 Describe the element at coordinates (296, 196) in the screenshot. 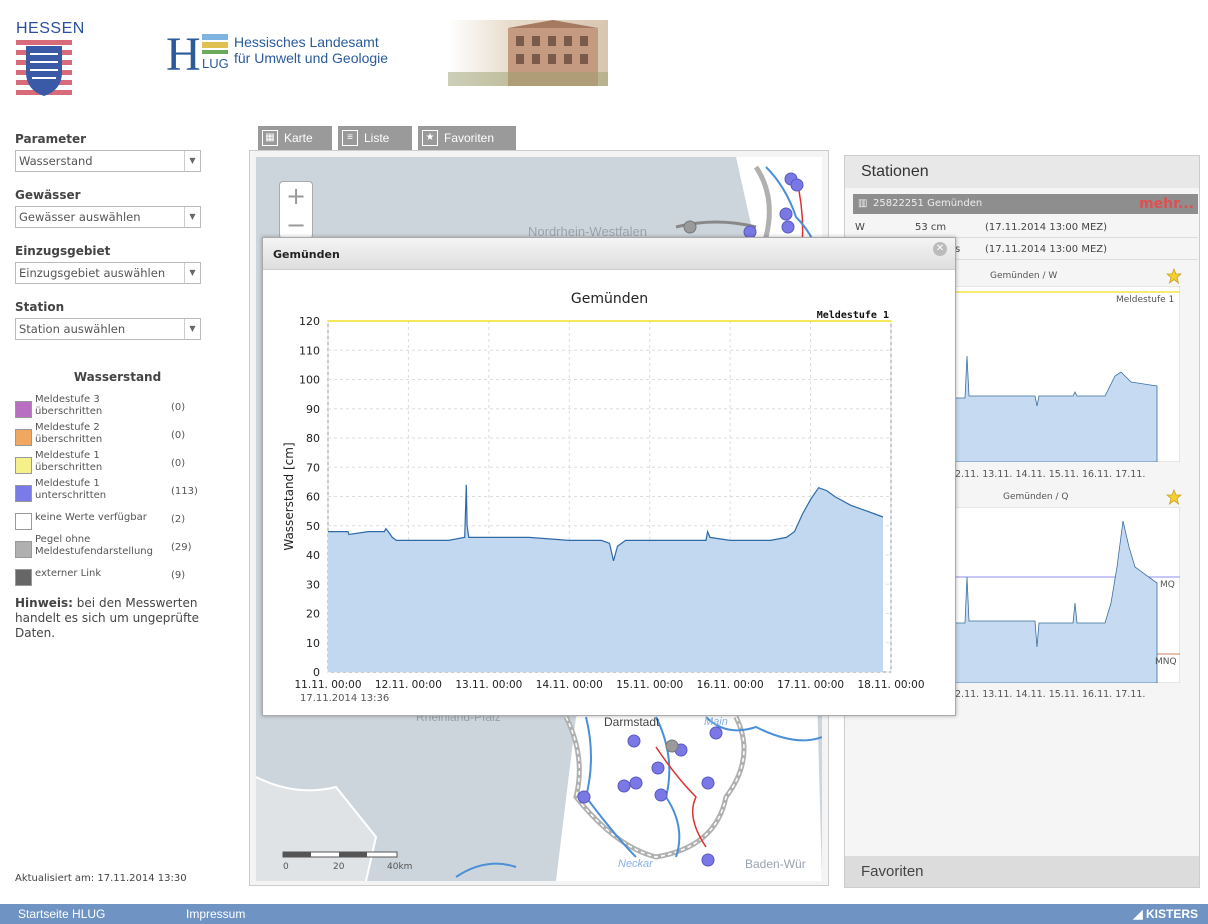

I see `zoom-in-button: +` at that location.